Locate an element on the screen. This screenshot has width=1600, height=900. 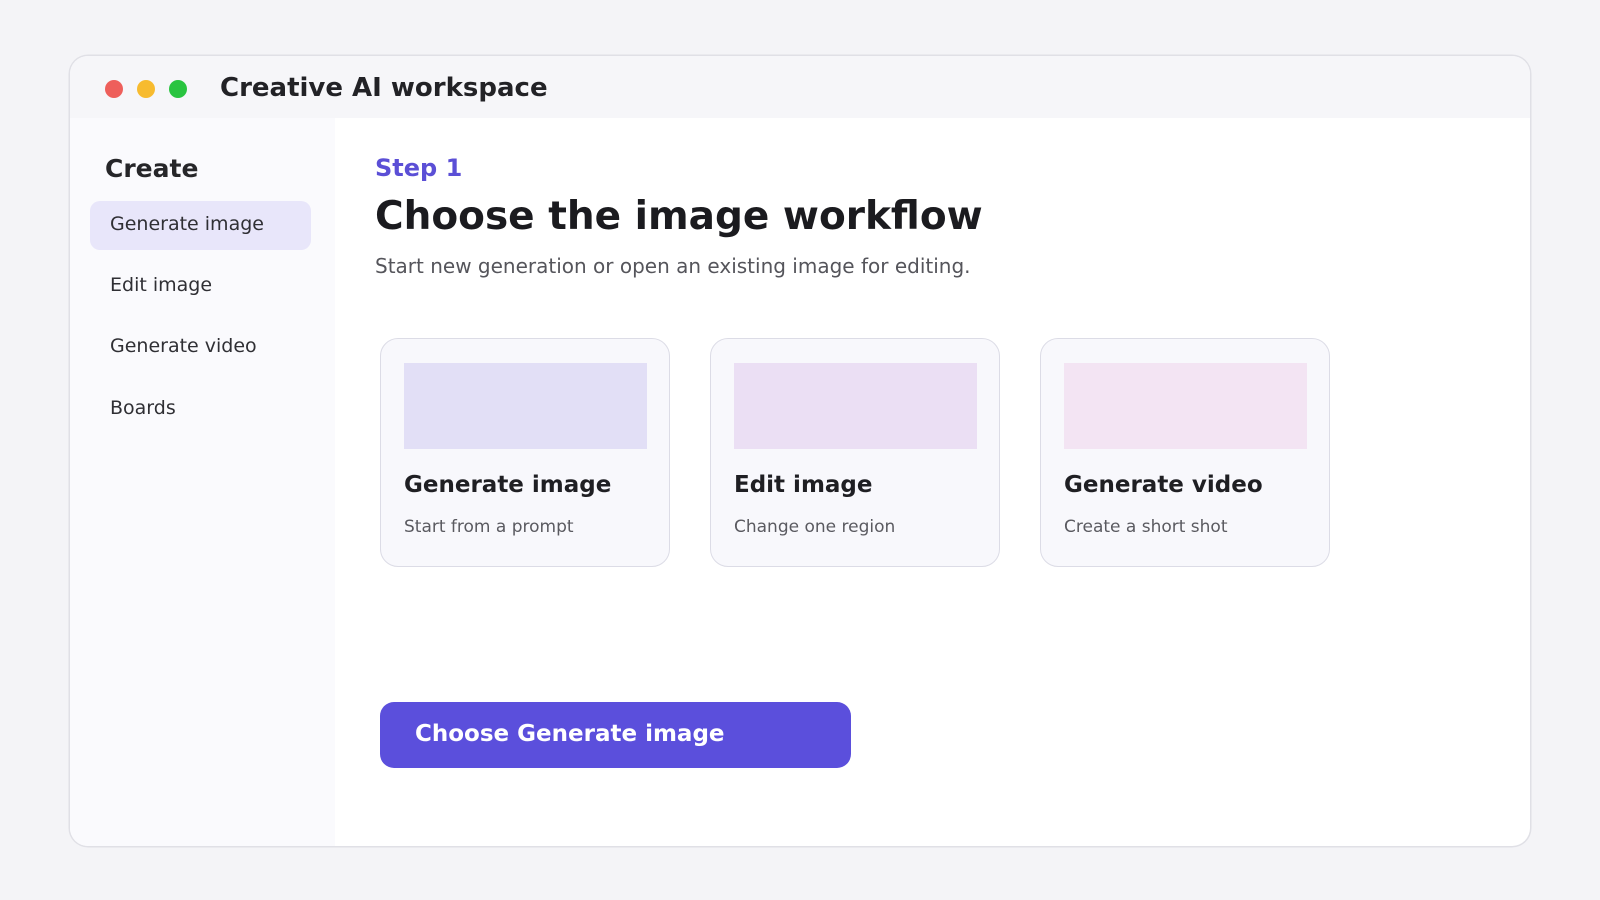
sidebar-item-label: Generate image is located at coordinates (187, 224).